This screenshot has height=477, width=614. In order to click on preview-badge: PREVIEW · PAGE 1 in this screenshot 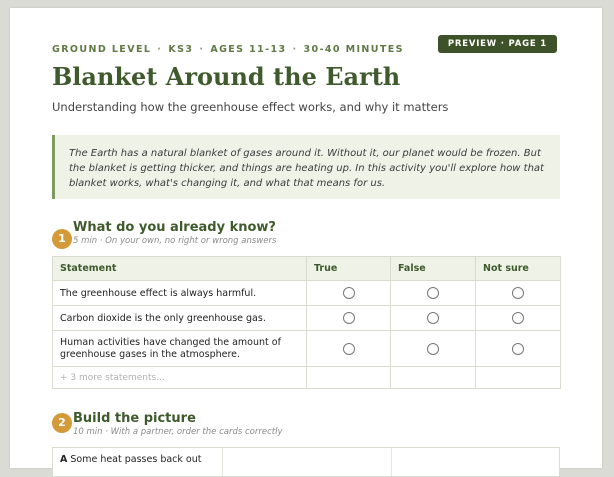, I will do `click(497, 44)`.